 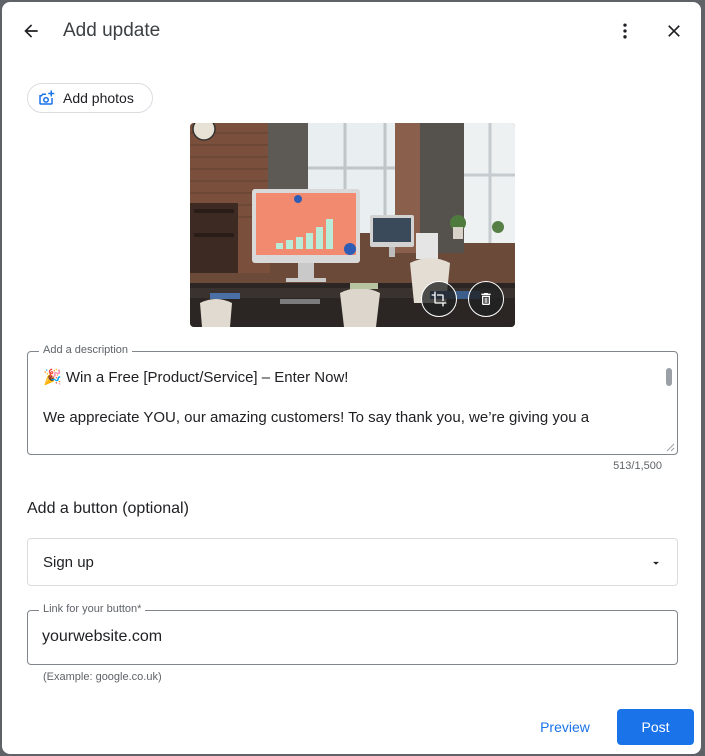 I want to click on back-button, so click(x=31, y=31).